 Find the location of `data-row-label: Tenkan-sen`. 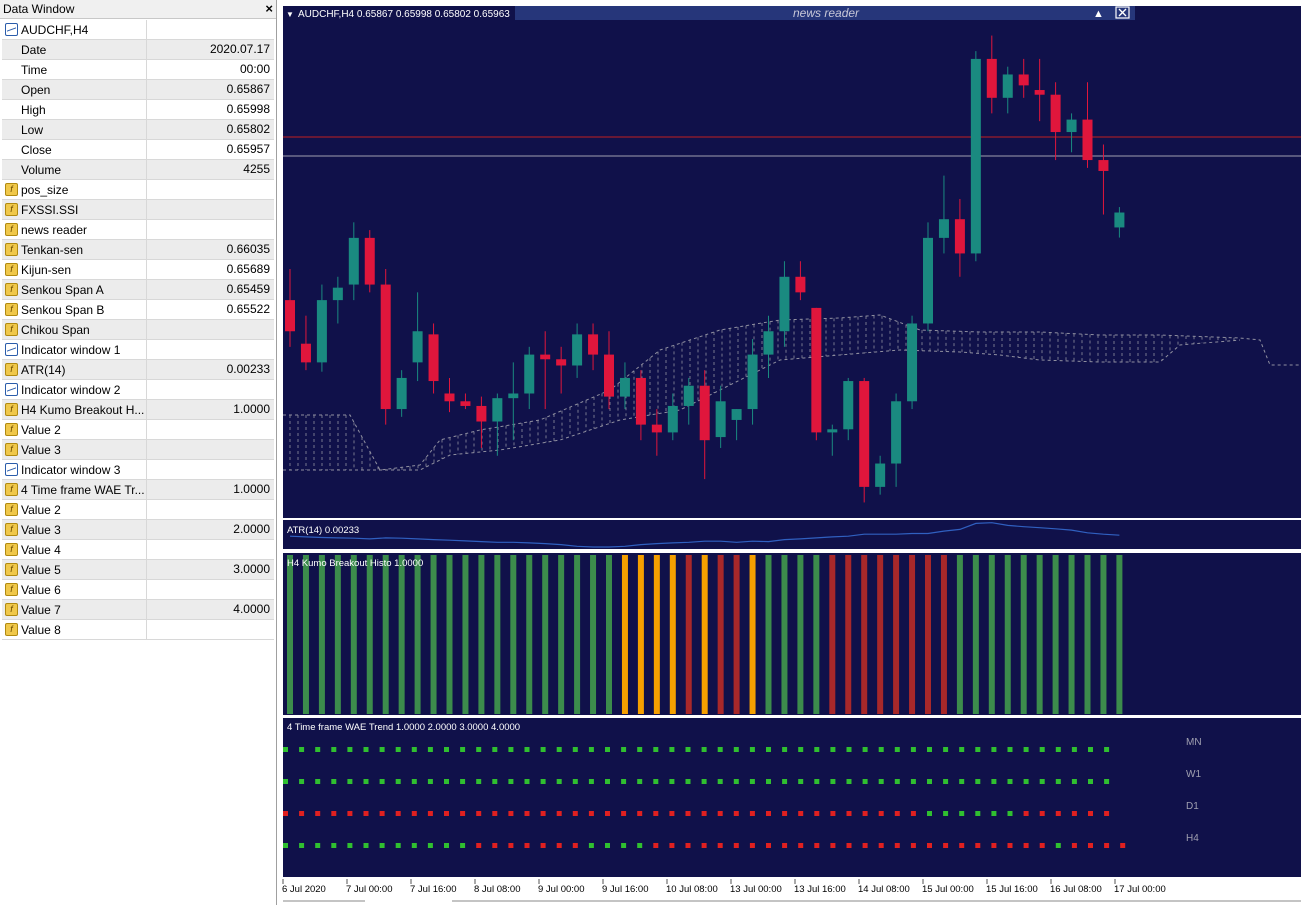

data-row-label: Tenkan-sen is located at coordinates (52, 249).